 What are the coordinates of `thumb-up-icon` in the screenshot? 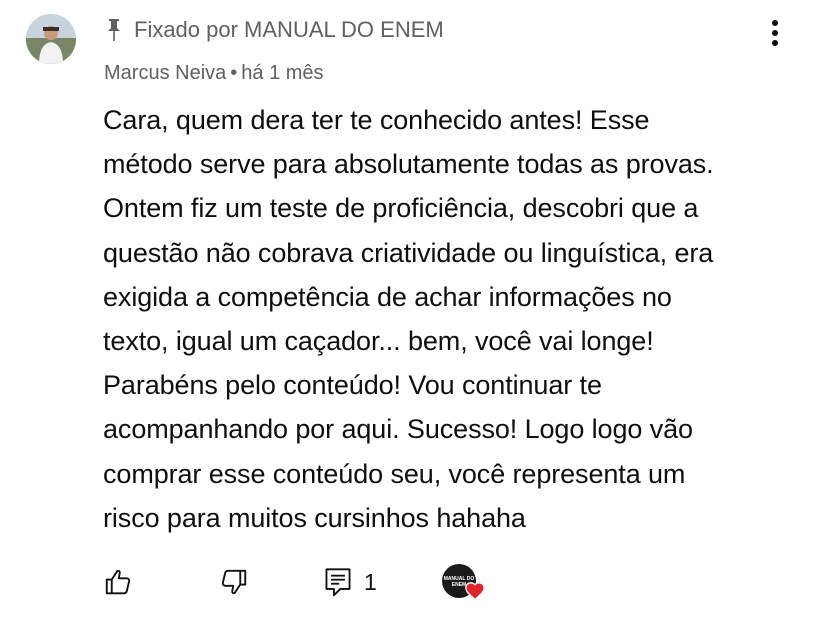 It's located at (118, 582).